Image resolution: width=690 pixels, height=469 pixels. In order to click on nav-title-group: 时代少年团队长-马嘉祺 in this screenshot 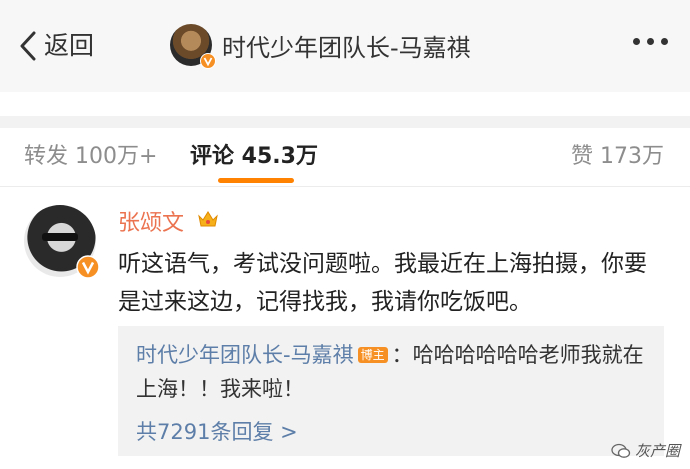, I will do `click(320, 46)`.